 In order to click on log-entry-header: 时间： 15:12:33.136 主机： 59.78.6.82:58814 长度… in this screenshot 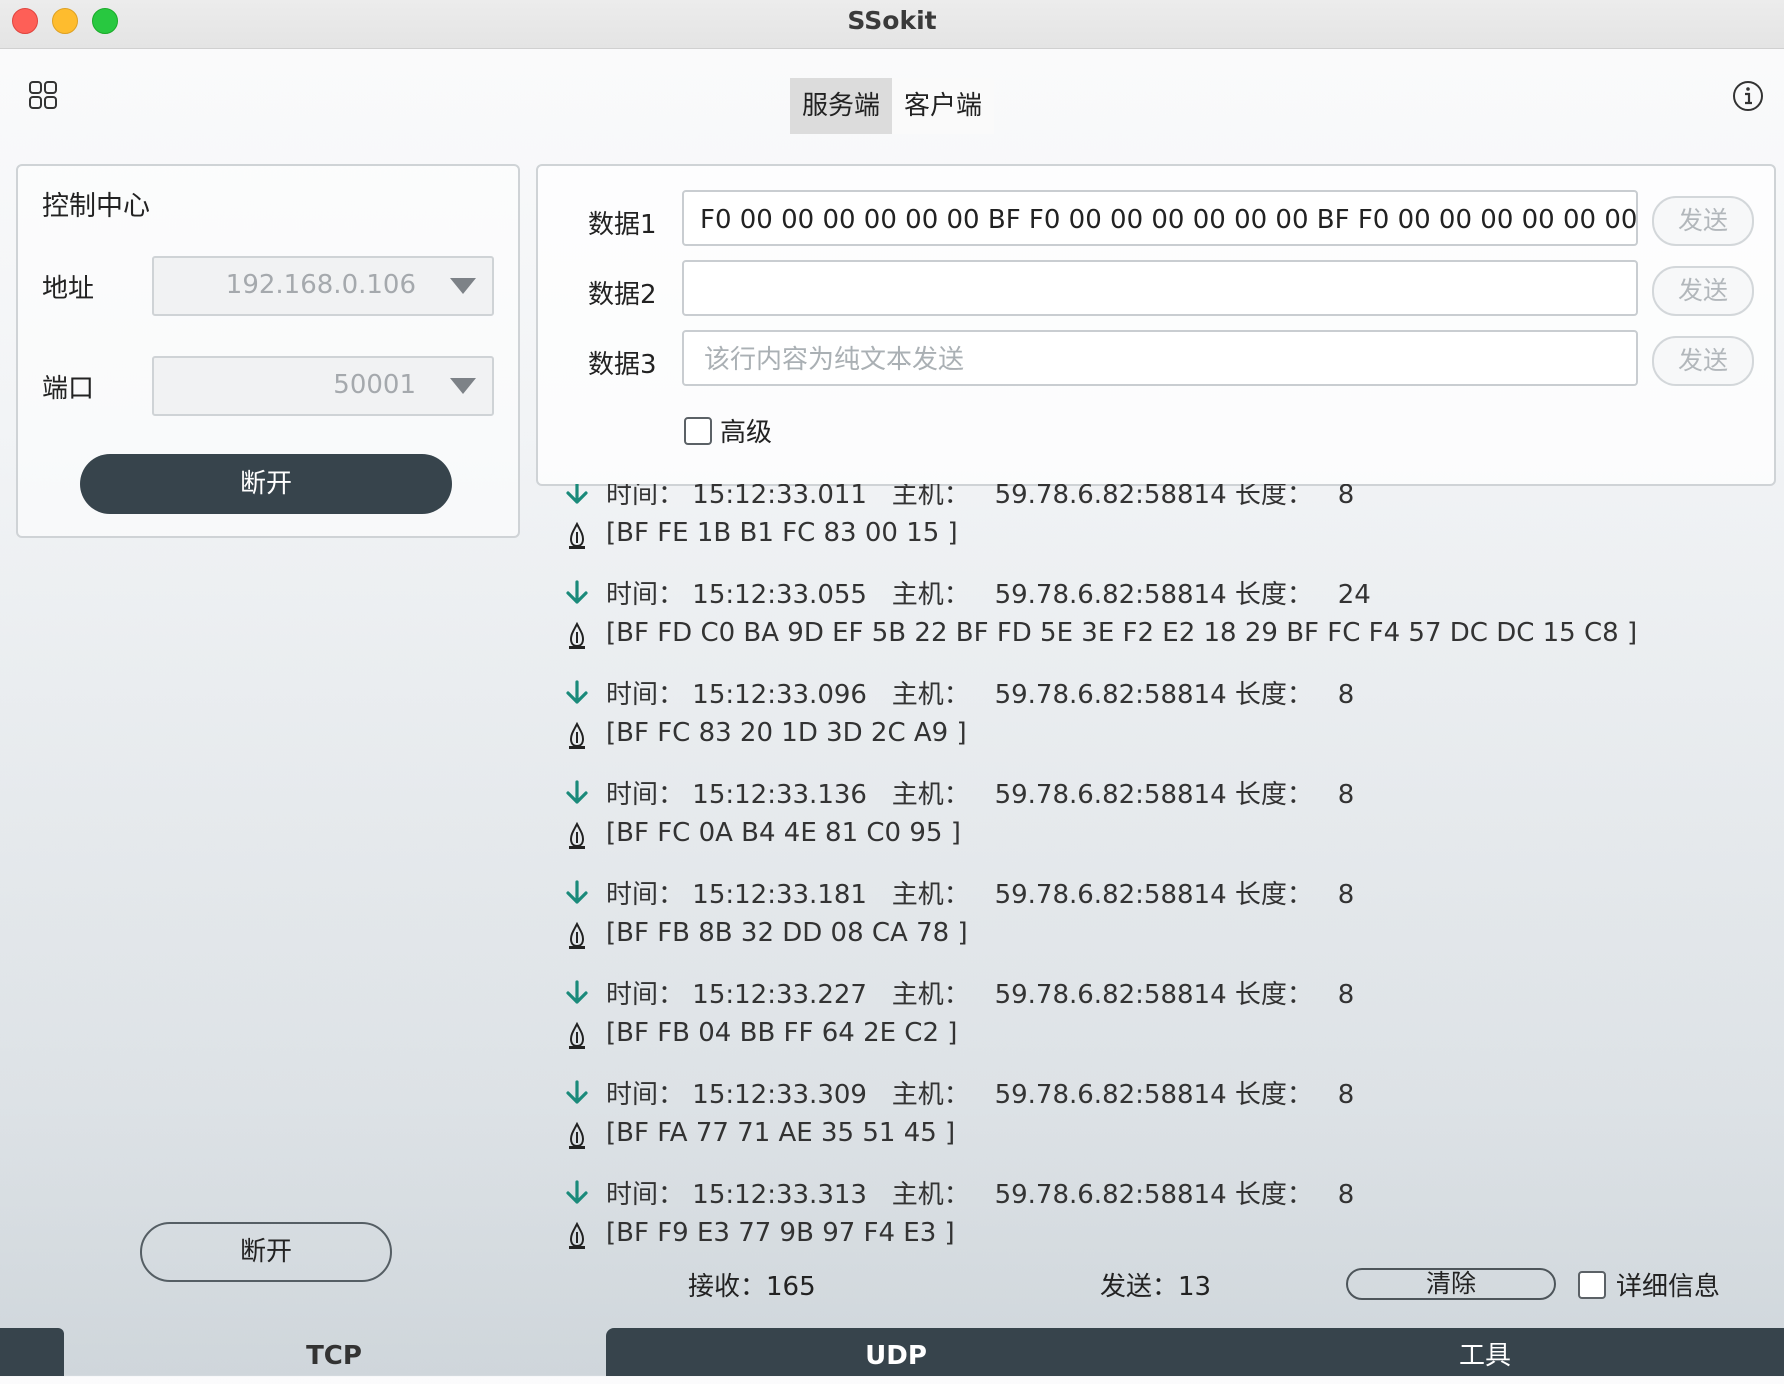, I will do `click(980, 792)`.